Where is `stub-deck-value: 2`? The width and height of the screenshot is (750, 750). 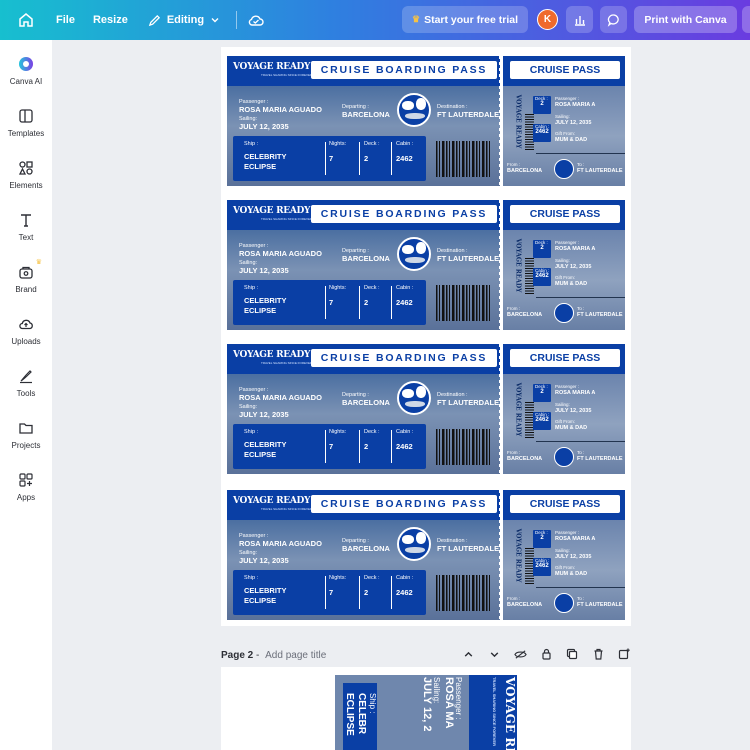 stub-deck-value: 2 is located at coordinates (542, 248).